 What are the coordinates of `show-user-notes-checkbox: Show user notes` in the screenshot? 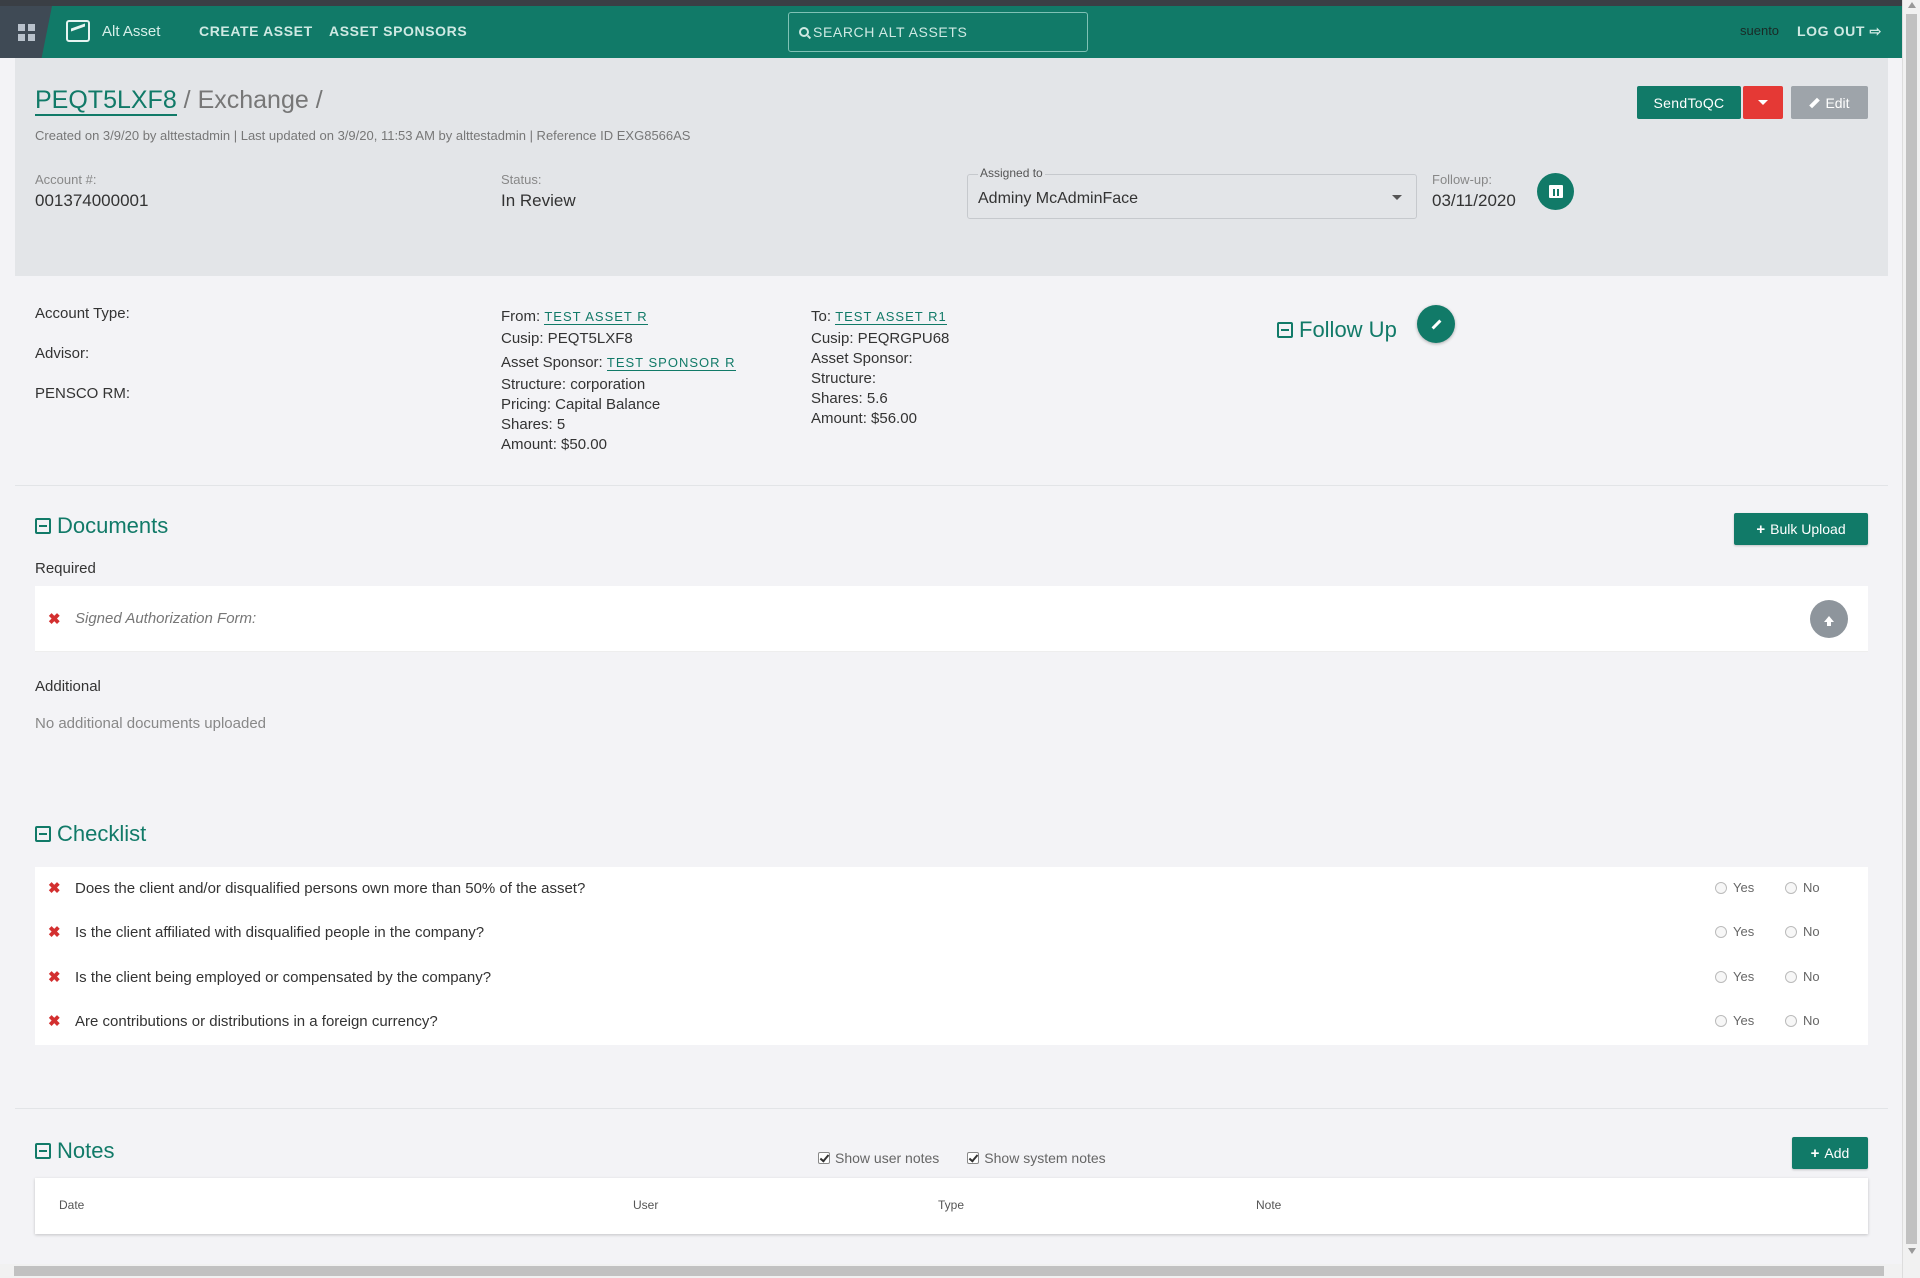 It's located at (878, 1158).